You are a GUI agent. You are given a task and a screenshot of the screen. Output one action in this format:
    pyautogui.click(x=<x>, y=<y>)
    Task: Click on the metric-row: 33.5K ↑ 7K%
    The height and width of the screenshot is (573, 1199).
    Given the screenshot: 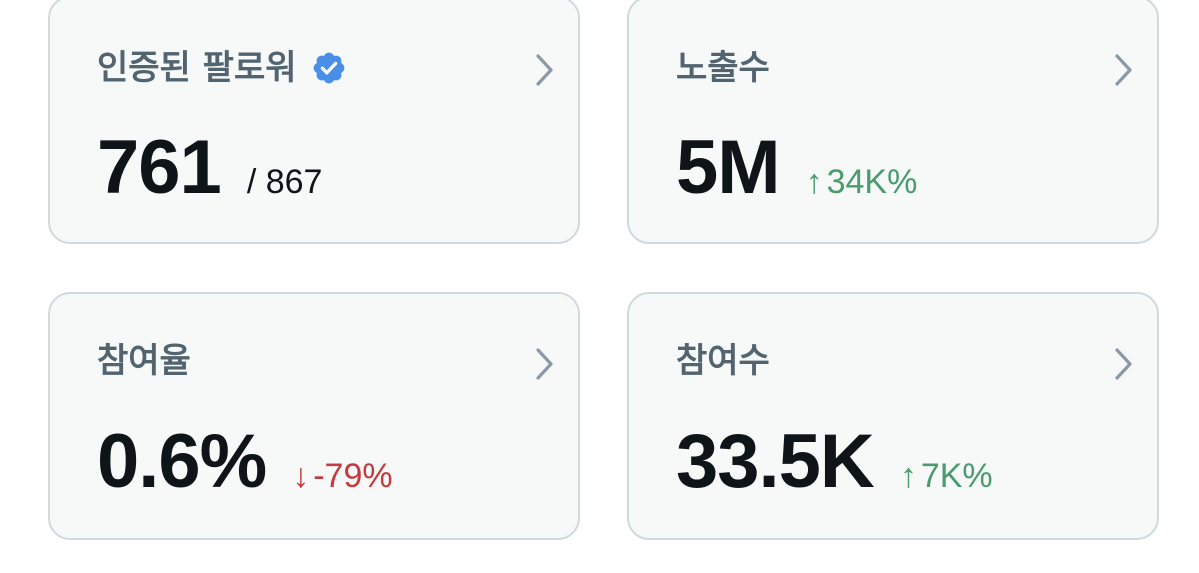 What is the action you would take?
    pyautogui.click(x=834, y=462)
    